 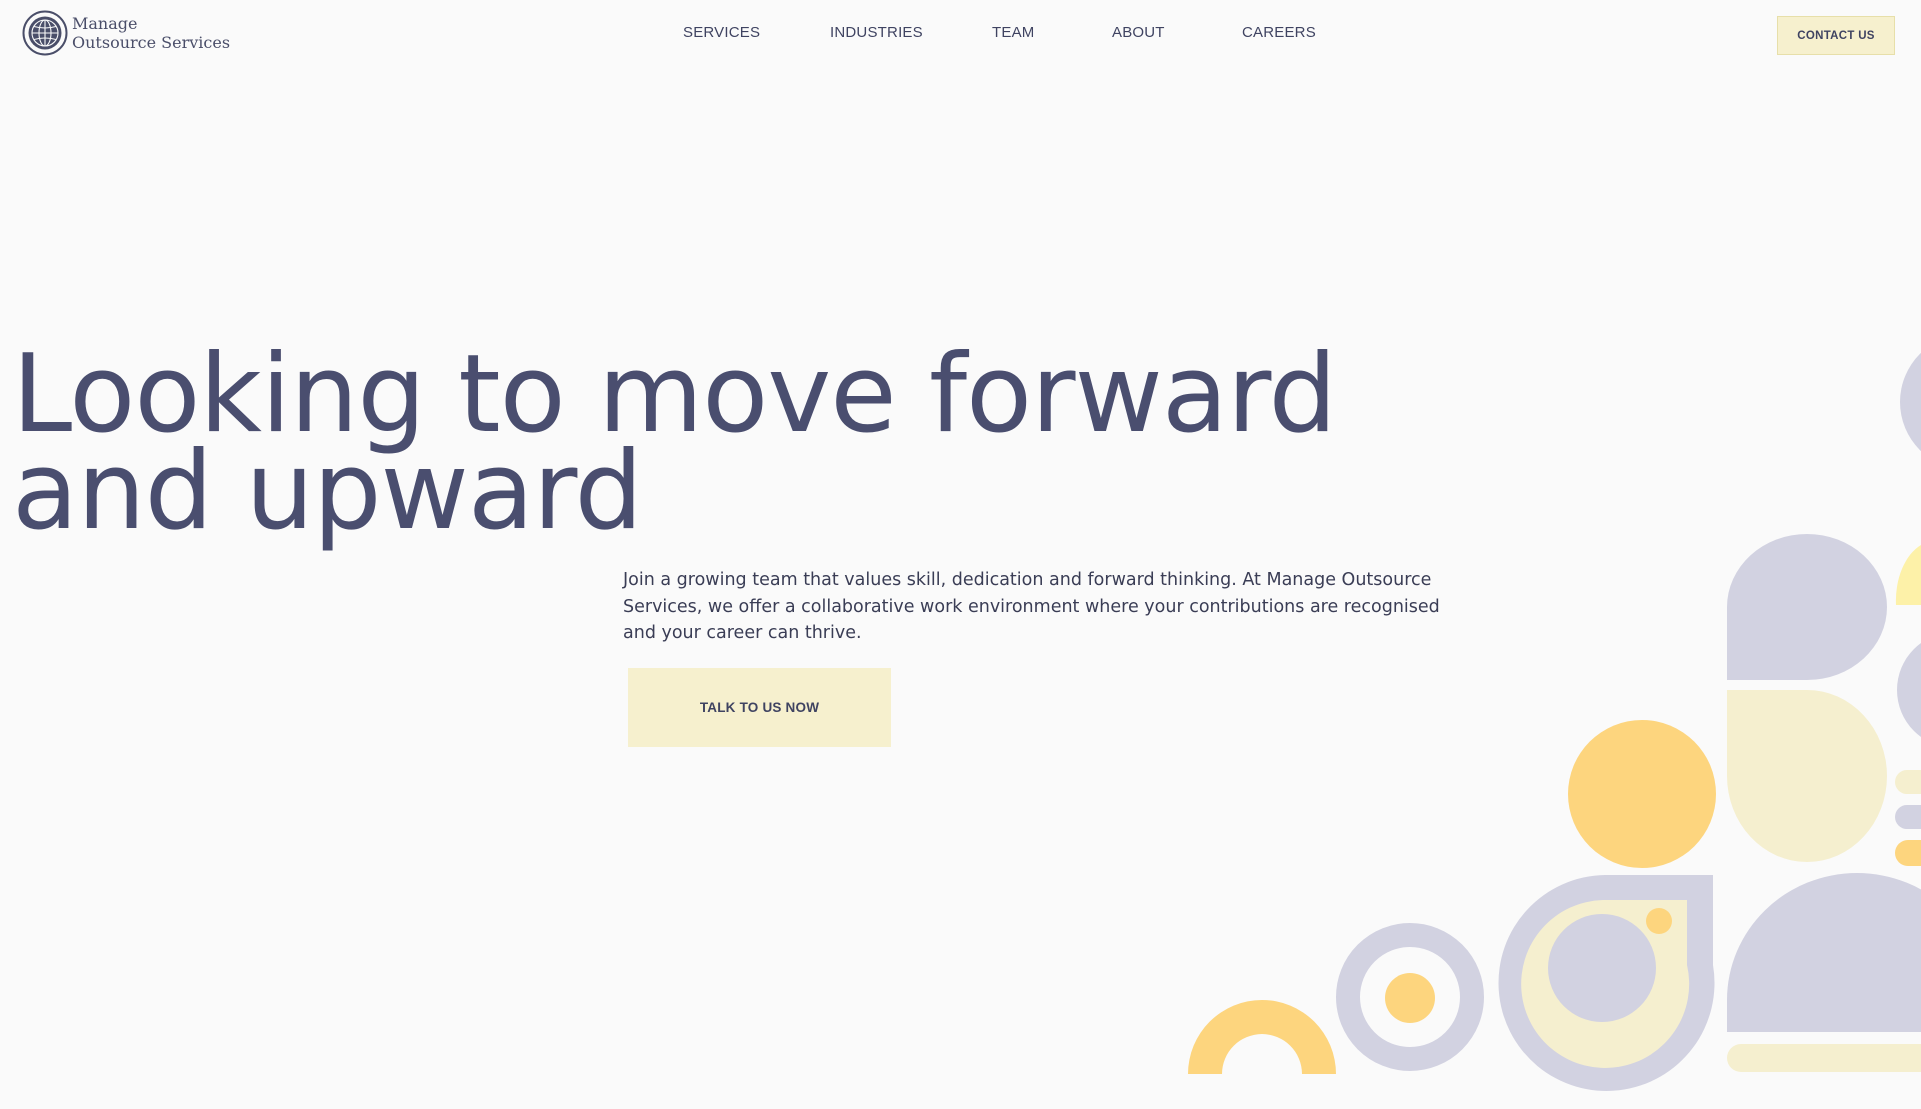 What do you see at coordinates (1659, 921) in the screenshot?
I see `decor-drop-dot` at bounding box center [1659, 921].